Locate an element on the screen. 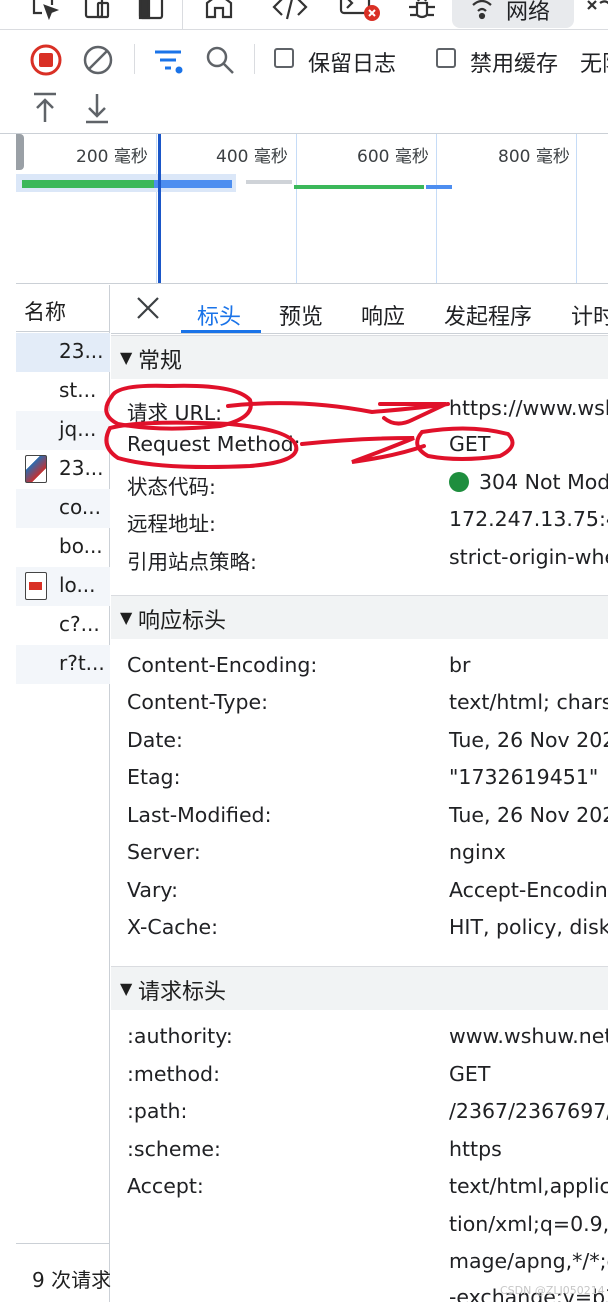 Image resolution: width=608 pixels, height=1302 pixels. tab-response: 响应 is located at coordinates (383, 315).